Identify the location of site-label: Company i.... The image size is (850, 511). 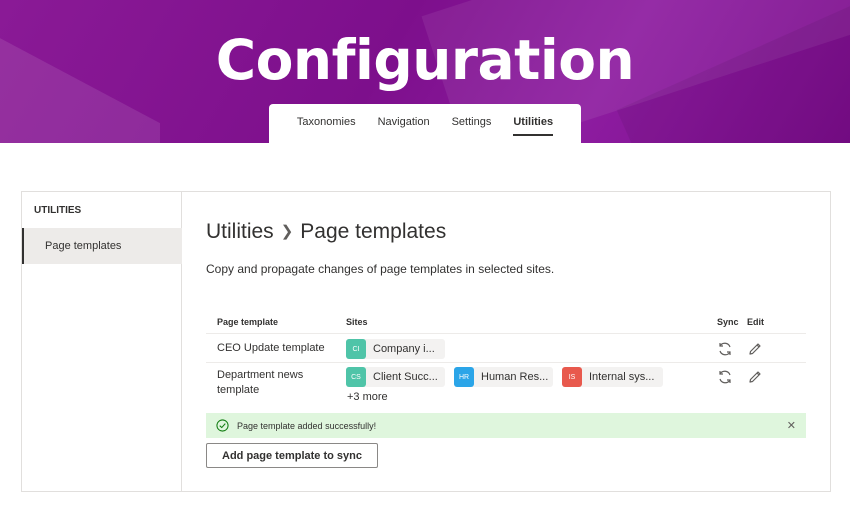
(404, 349).